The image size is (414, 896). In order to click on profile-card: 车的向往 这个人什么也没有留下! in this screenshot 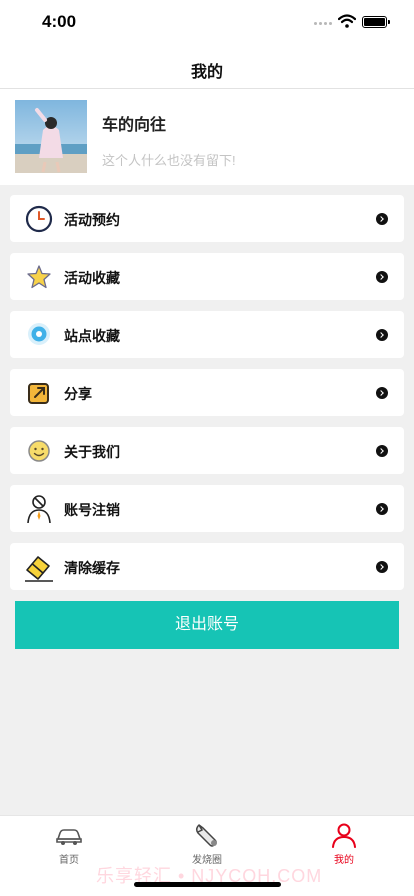, I will do `click(207, 137)`.